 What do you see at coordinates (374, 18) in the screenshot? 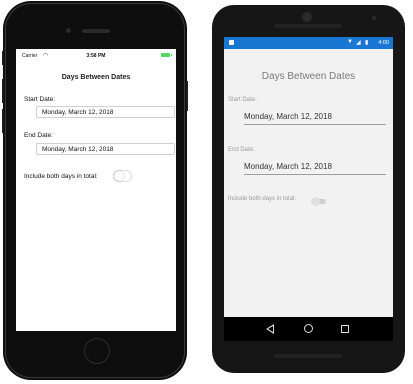
I see `sensor-icon` at bounding box center [374, 18].